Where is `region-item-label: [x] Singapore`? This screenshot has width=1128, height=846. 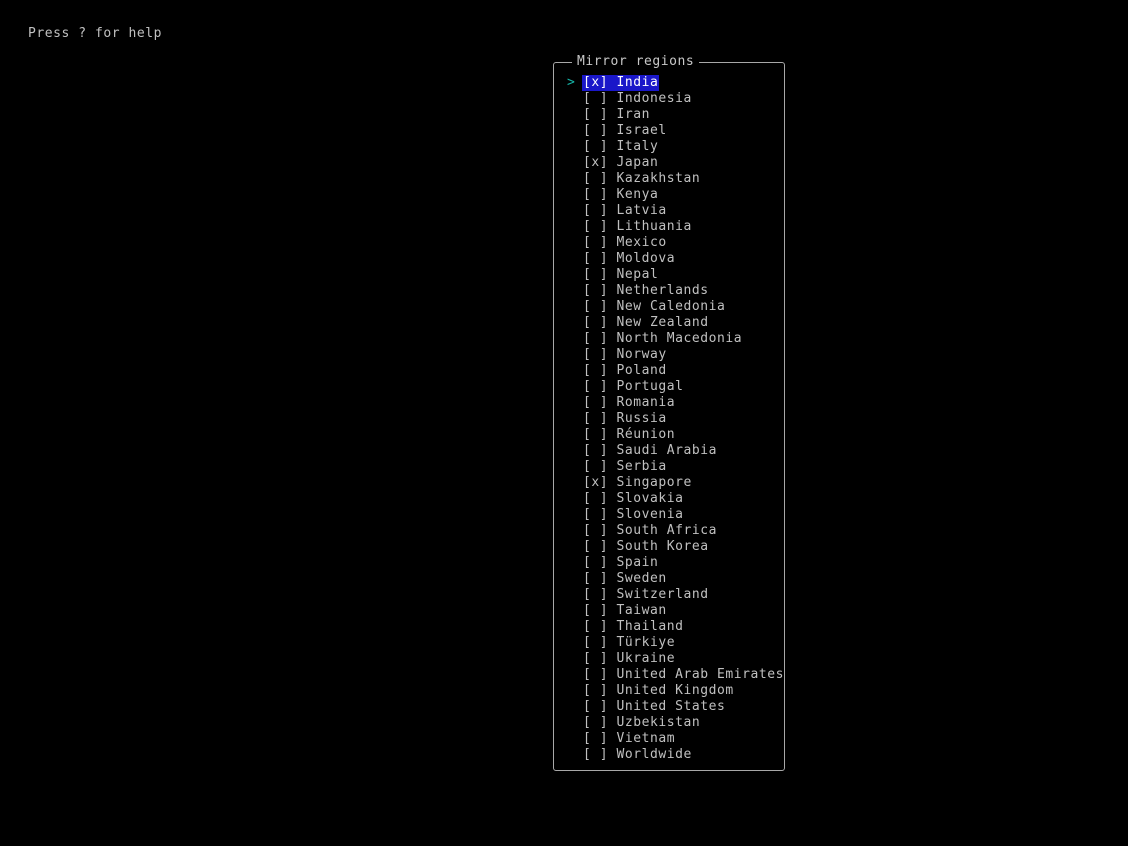 region-item-label: [x] Singapore is located at coordinates (637, 482).